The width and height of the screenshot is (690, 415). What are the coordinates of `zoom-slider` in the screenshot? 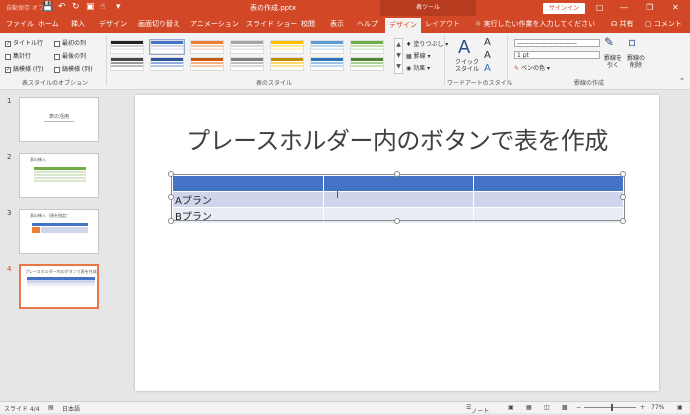 It's located at (610, 407).